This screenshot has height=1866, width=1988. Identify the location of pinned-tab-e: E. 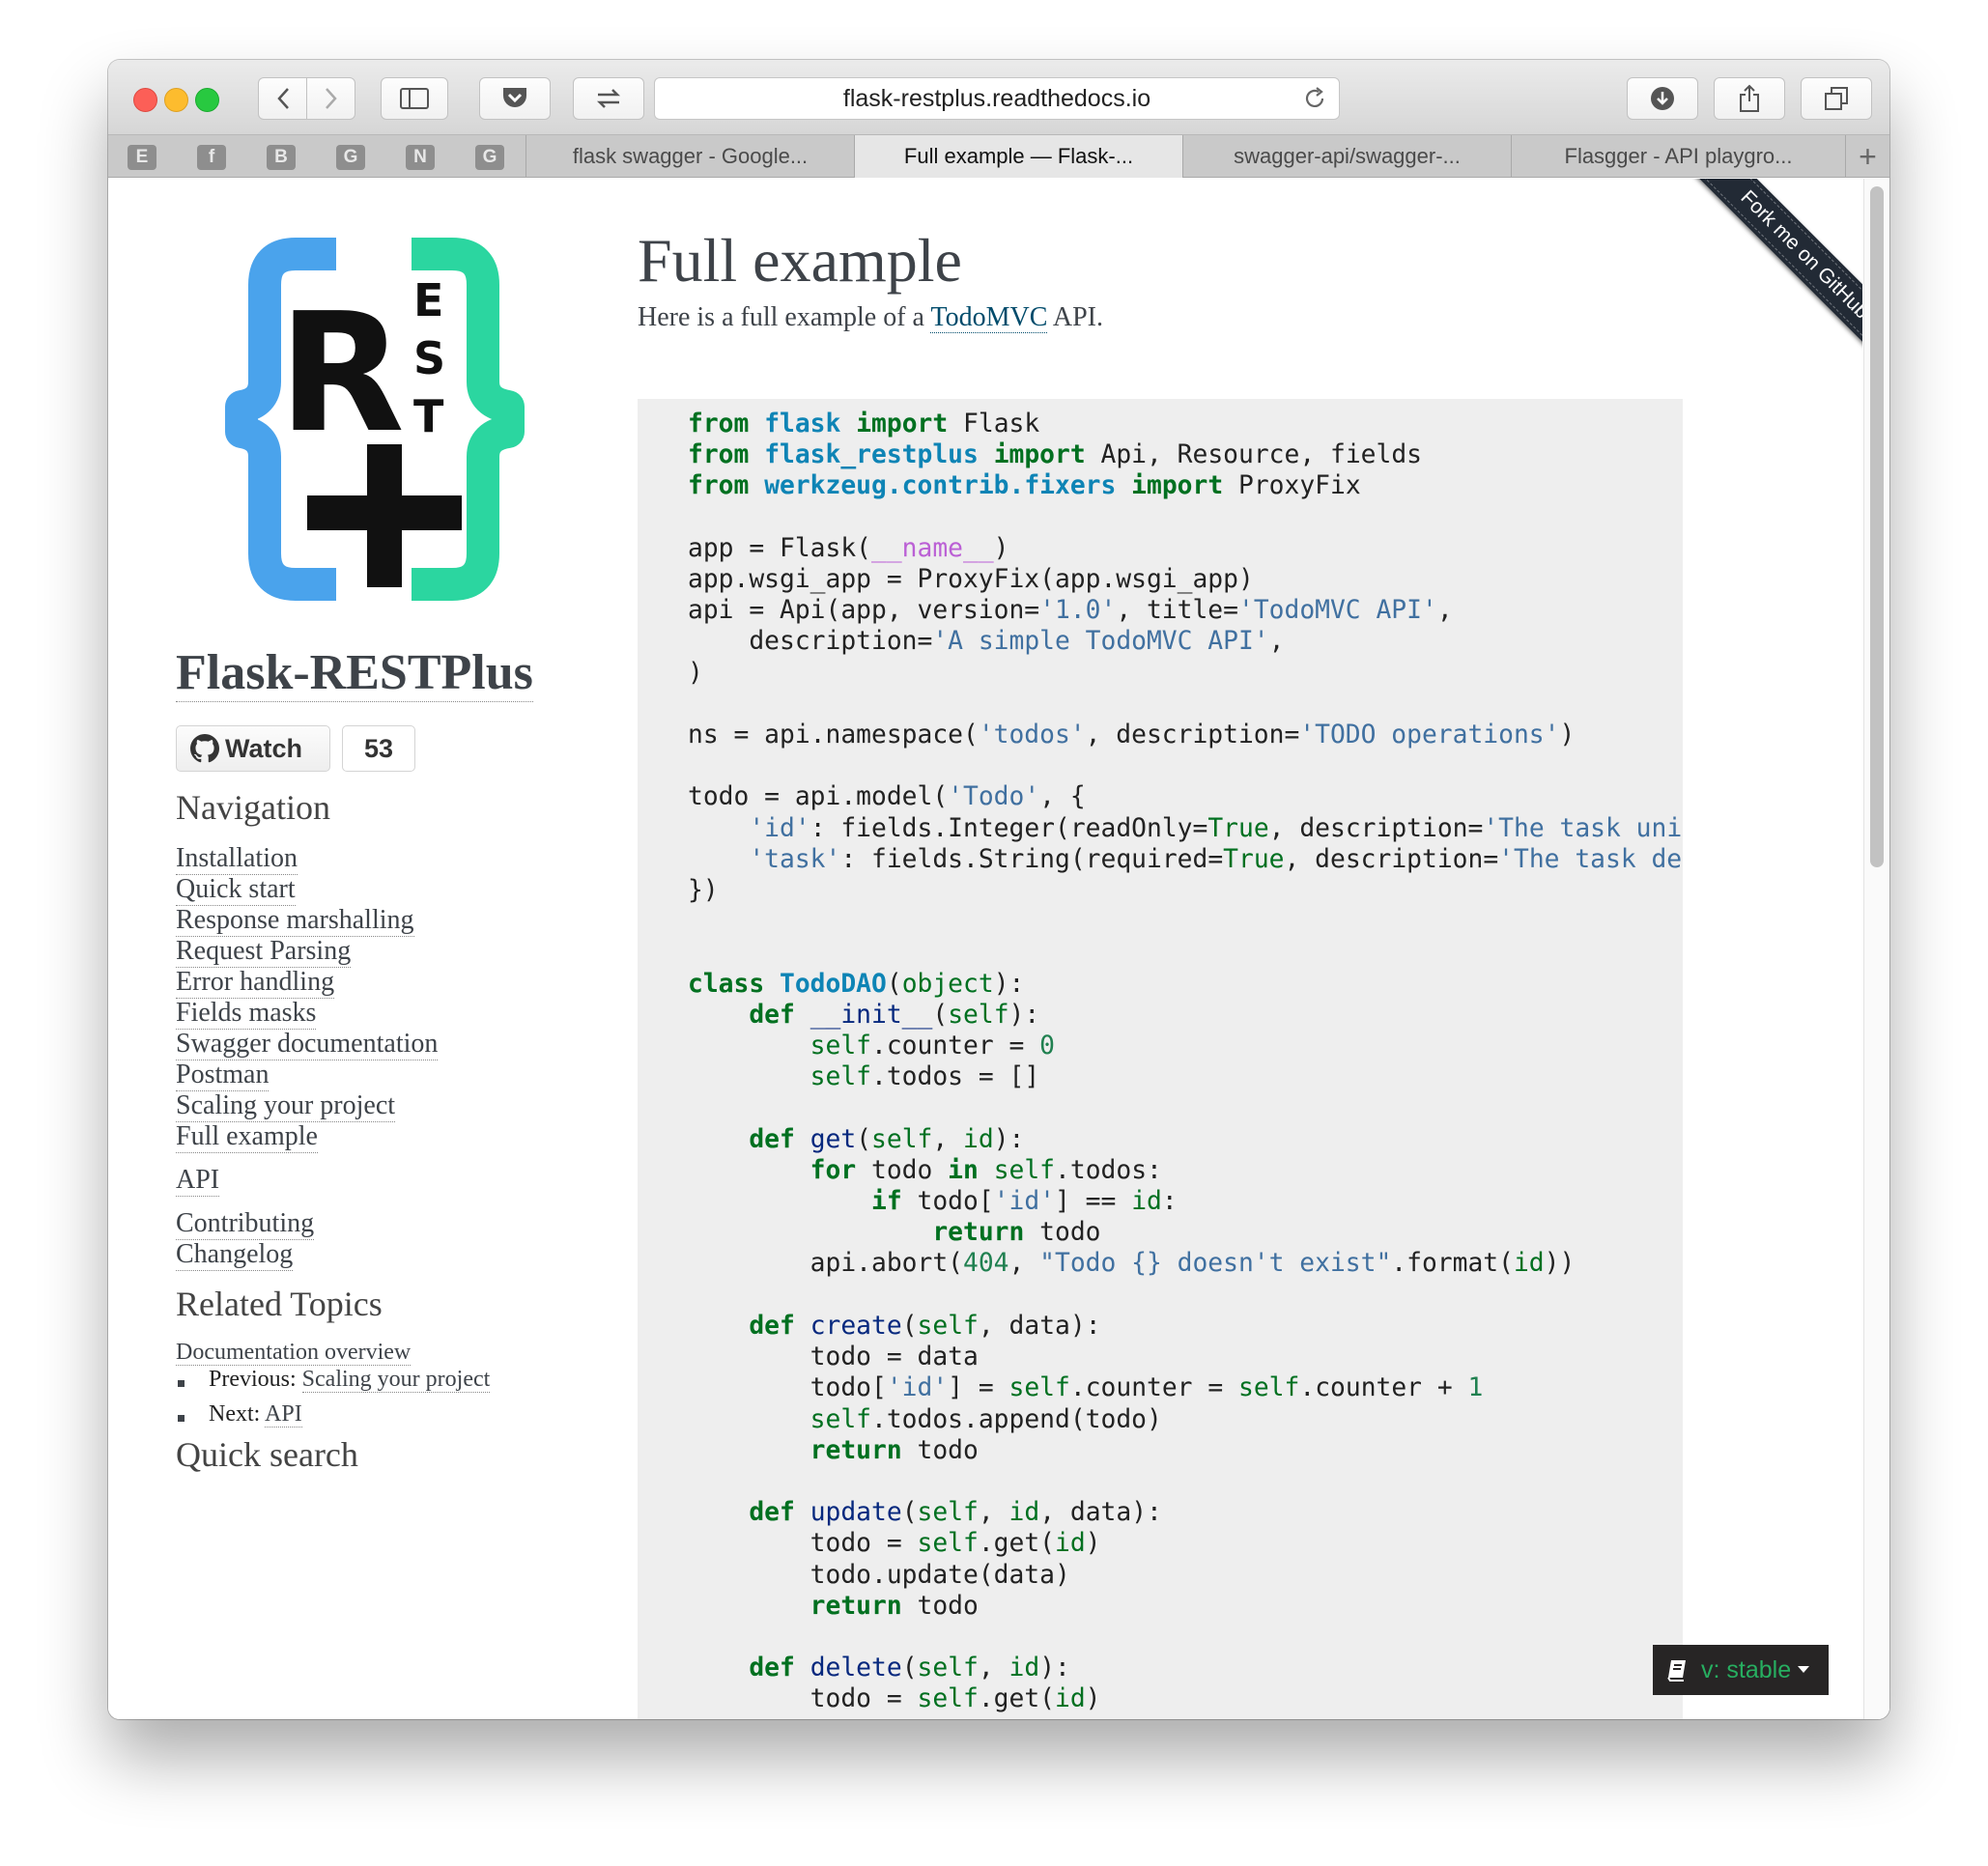
(142, 157).